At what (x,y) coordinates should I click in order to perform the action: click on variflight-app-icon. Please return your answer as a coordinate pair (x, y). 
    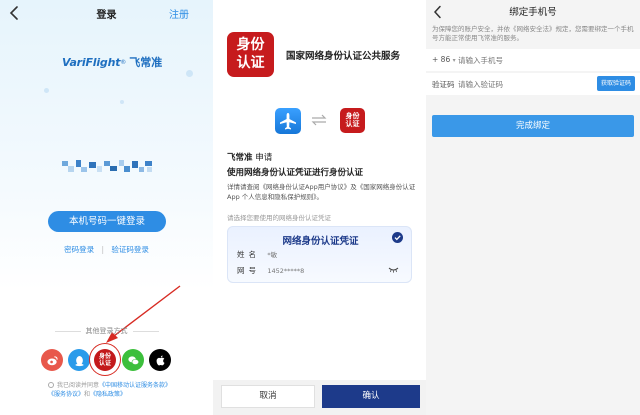
    Looking at the image, I should click on (288, 121).